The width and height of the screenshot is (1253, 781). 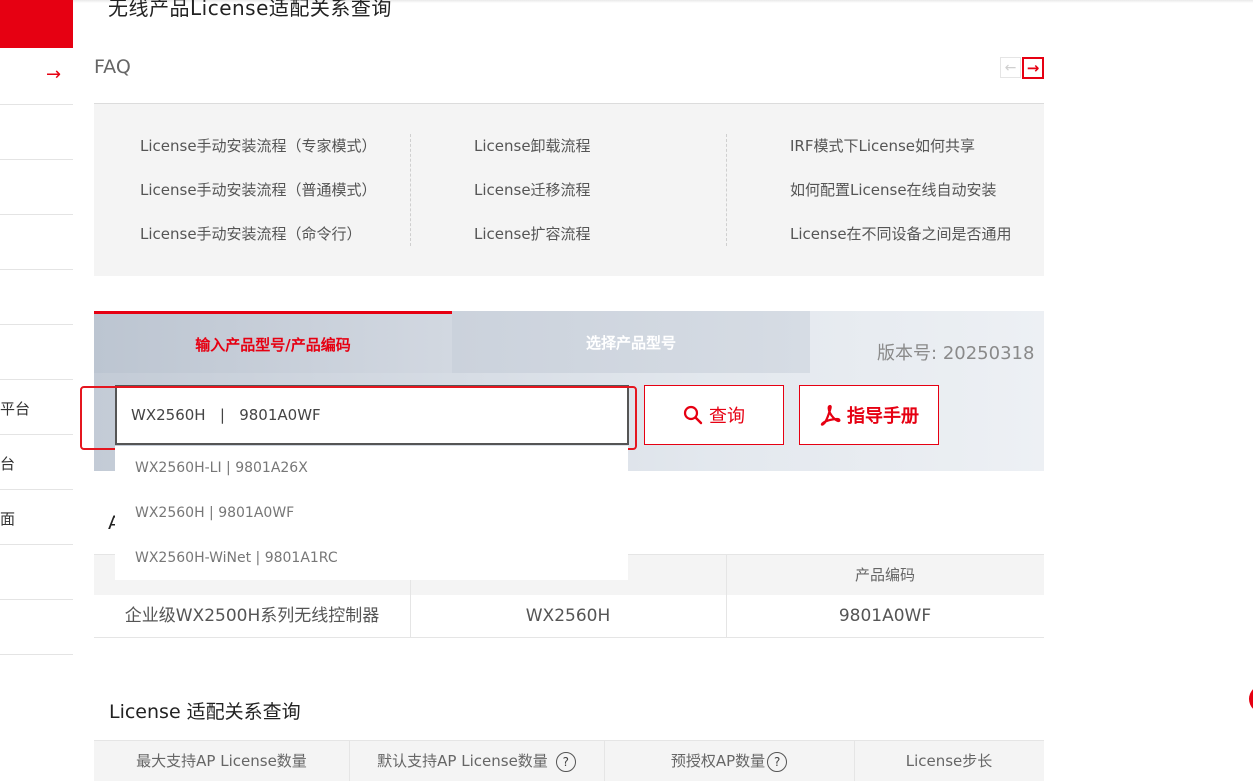 What do you see at coordinates (273, 342) in the screenshot?
I see `tab-input-model-code: 输入产品型号/产品编码` at bounding box center [273, 342].